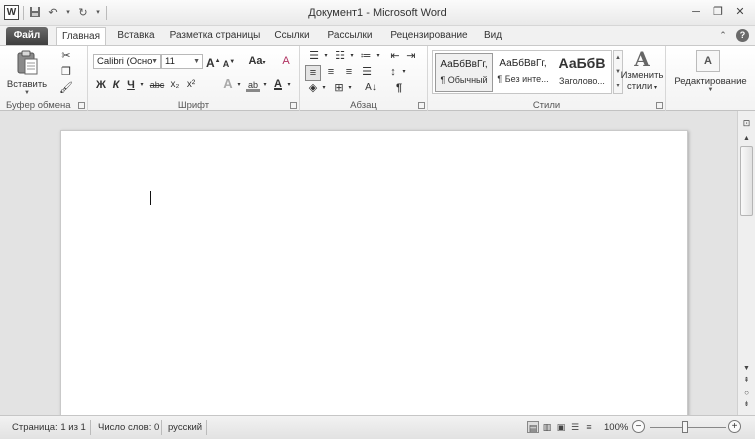 The height and width of the screenshot is (439, 755). Describe the element at coordinates (66, 88) in the screenshot. I see `format-painter-icon: 🖌` at that location.